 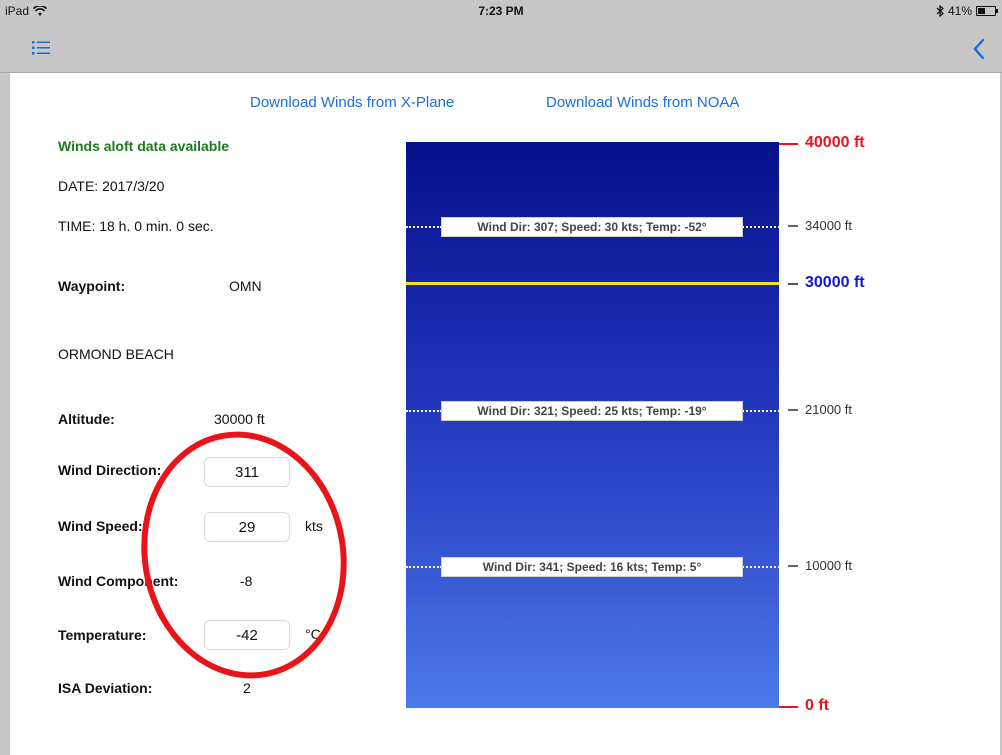 What do you see at coordinates (592, 283) in the screenshot?
I see `current-altitude-line` at bounding box center [592, 283].